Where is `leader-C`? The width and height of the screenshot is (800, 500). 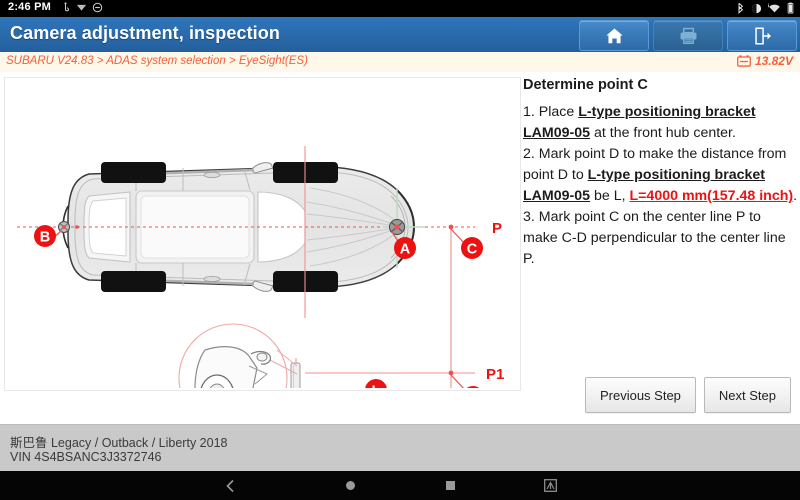
leader-C is located at coordinates (458, 236).